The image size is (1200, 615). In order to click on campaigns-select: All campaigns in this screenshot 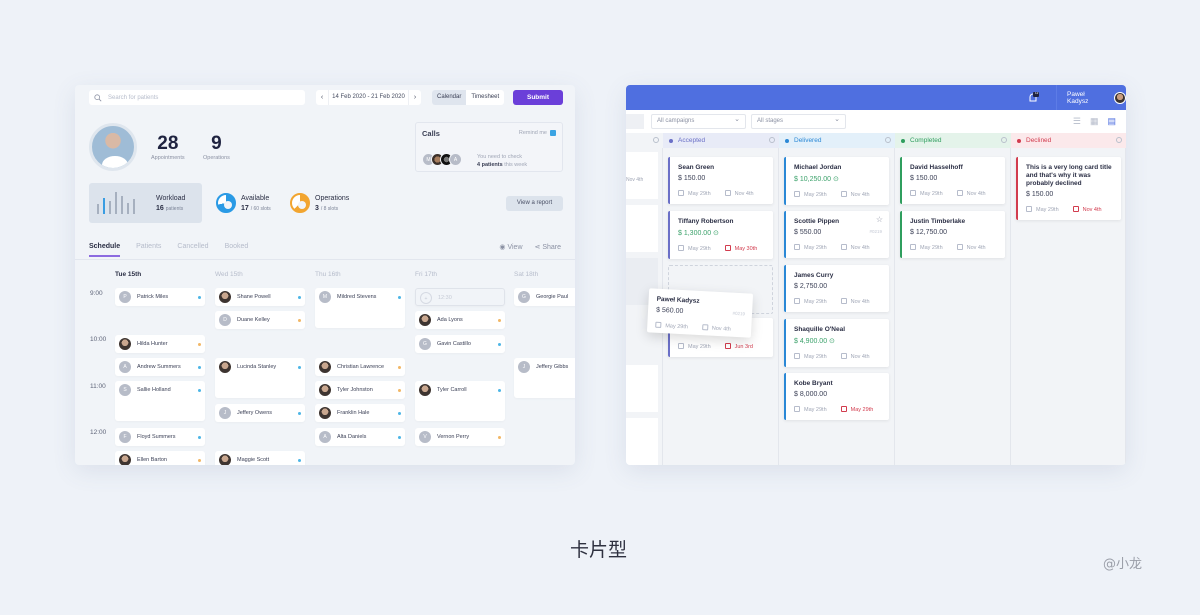, I will do `click(698, 121)`.